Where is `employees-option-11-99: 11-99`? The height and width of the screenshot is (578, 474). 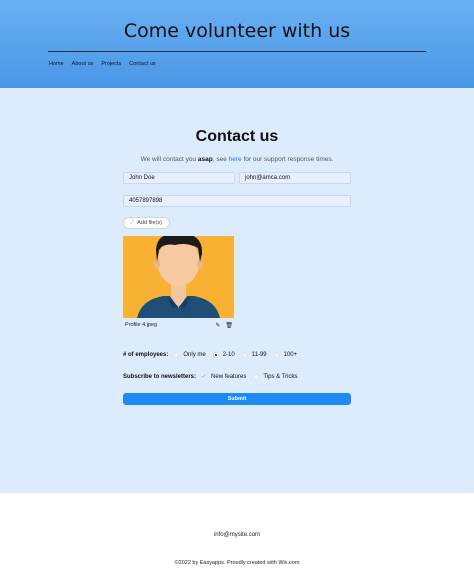 employees-option-11-99: 11-99 is located at coordinates (254, 355).